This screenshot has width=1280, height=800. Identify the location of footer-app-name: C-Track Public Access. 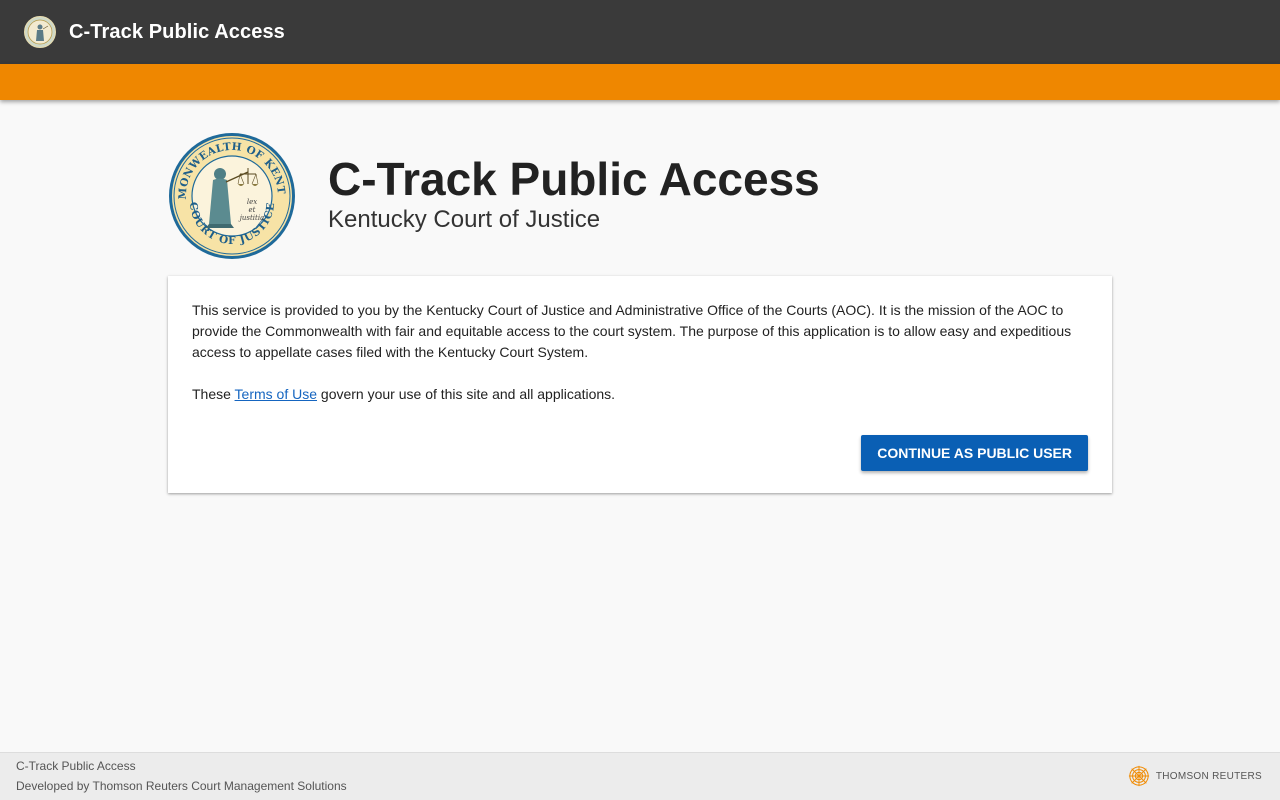
(76, 766).